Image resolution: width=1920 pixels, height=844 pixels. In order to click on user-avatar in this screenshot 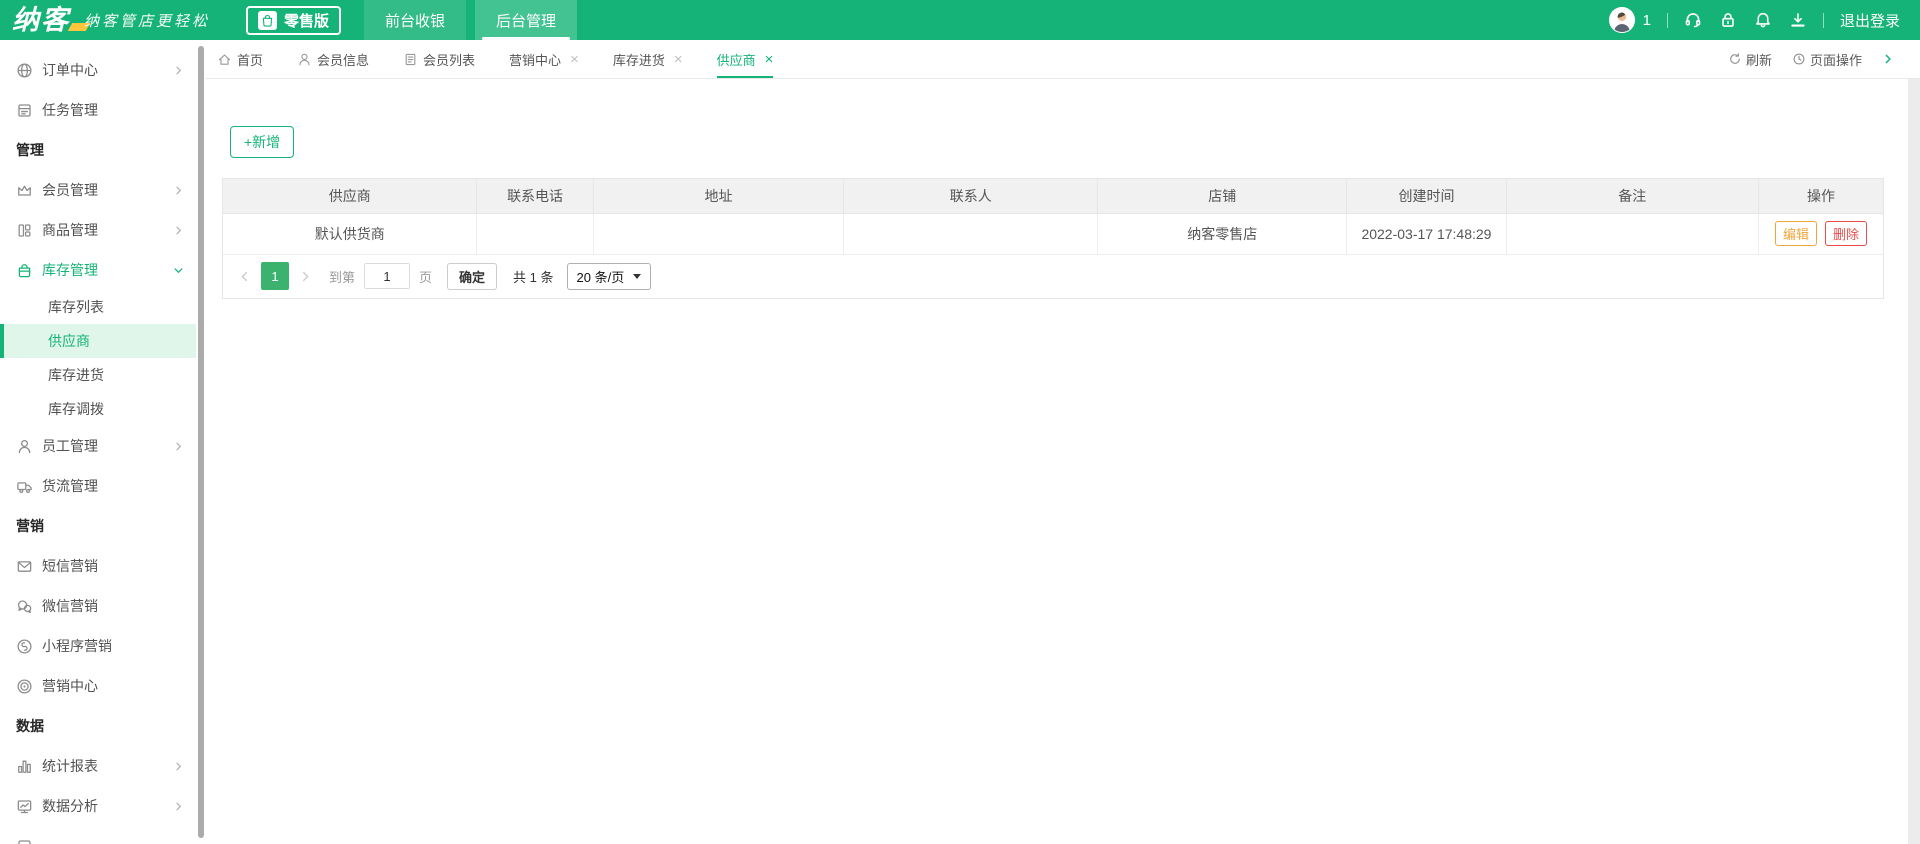, I will do `click(1621, 20)`.